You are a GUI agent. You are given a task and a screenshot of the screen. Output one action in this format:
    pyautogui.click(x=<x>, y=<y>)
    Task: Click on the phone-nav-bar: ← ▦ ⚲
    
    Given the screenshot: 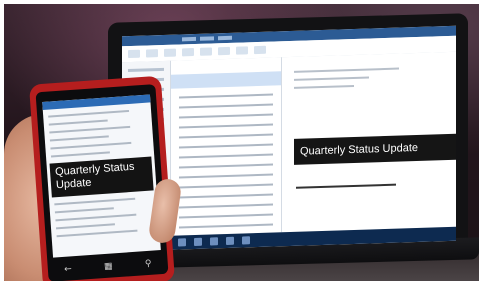 What is the action you would take?
    pyautogui.click(x=108, y=267)
    